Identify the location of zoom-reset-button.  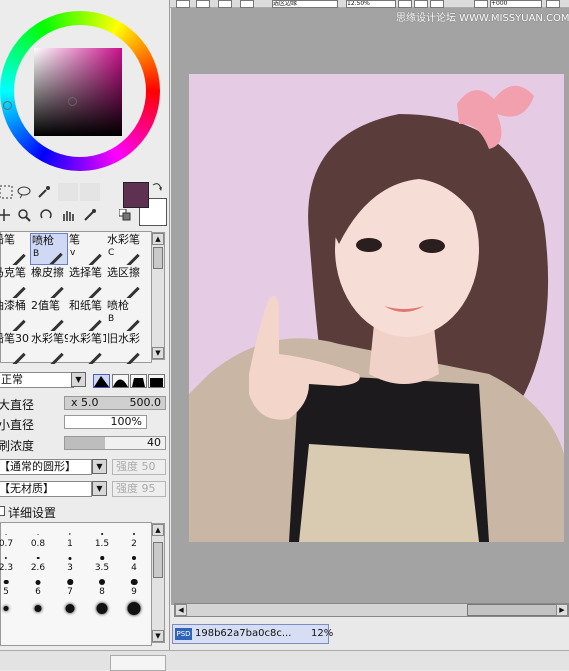
(437, 4).